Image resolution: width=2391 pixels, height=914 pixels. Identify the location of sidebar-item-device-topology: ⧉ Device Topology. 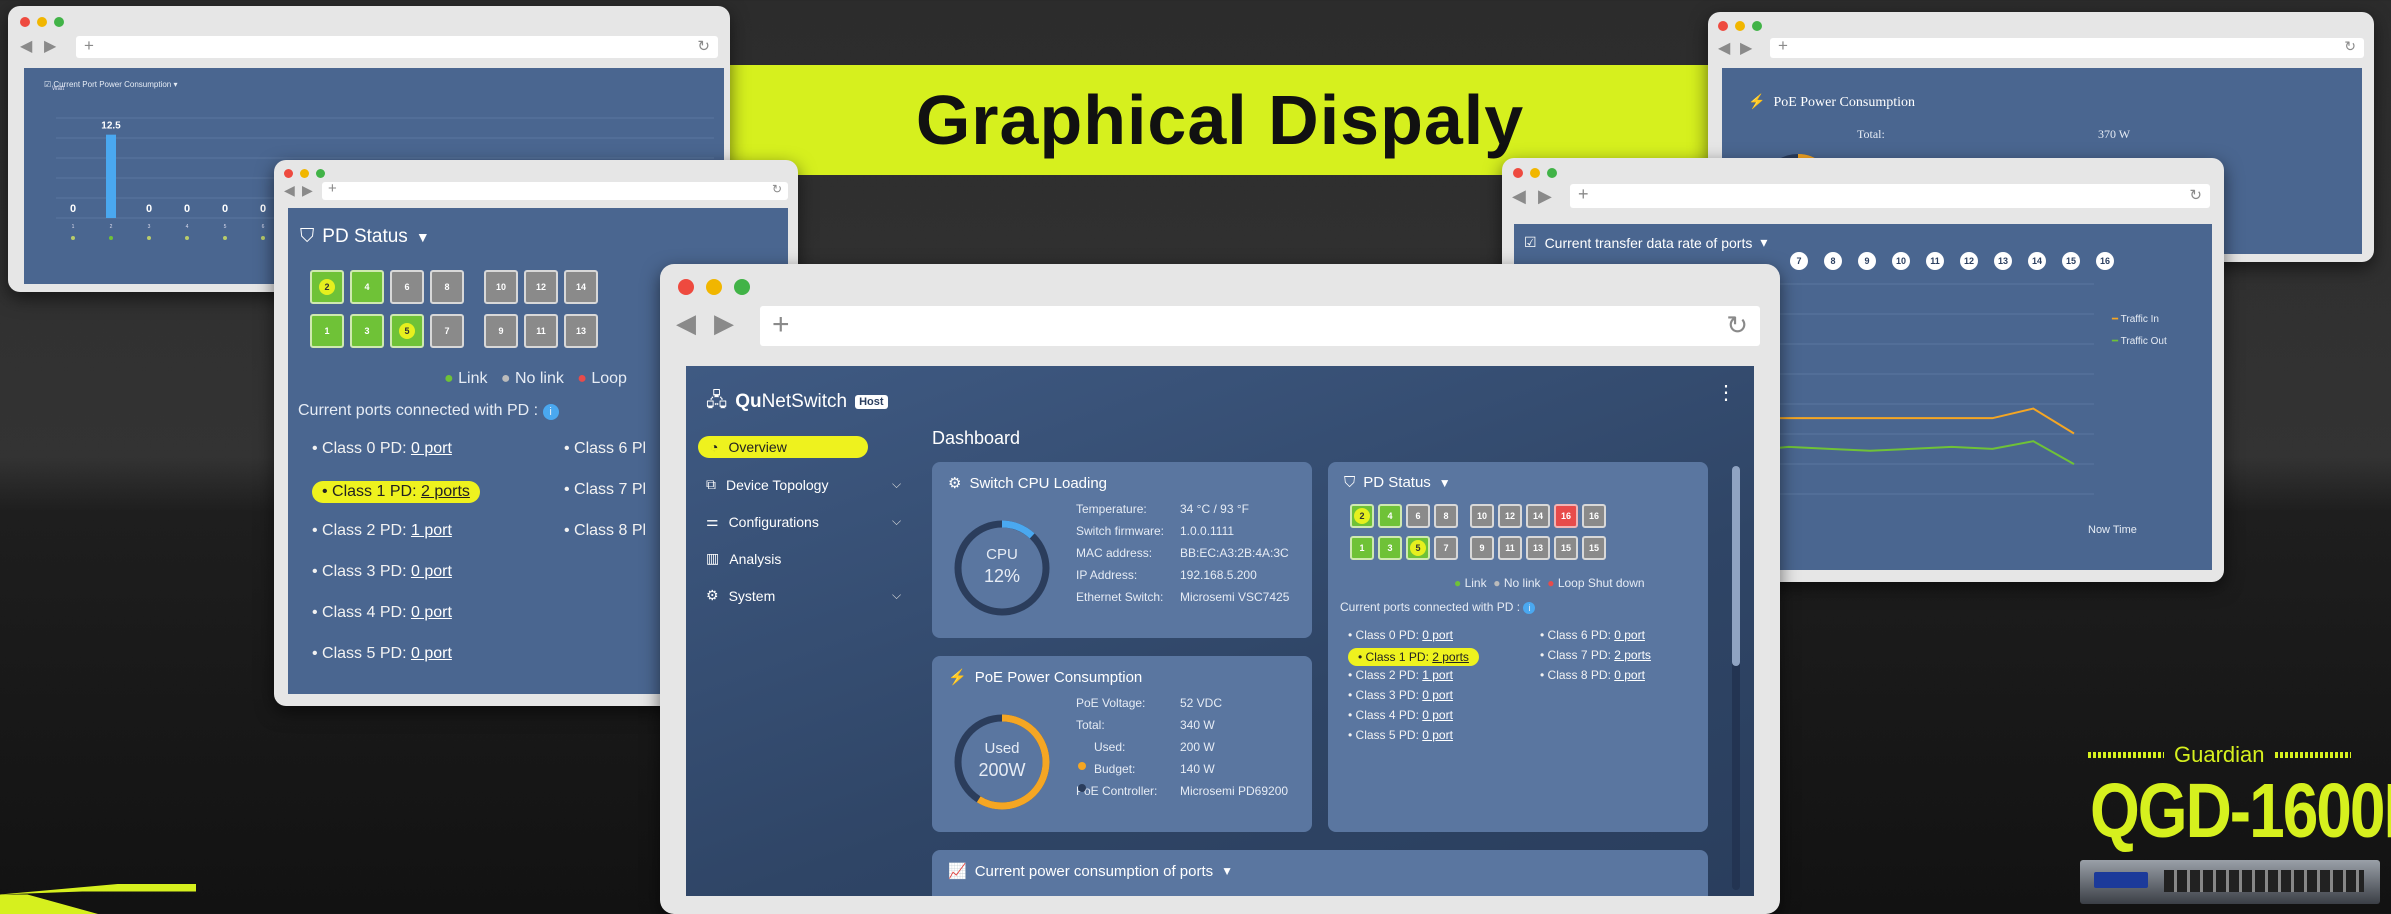
(767, 484).